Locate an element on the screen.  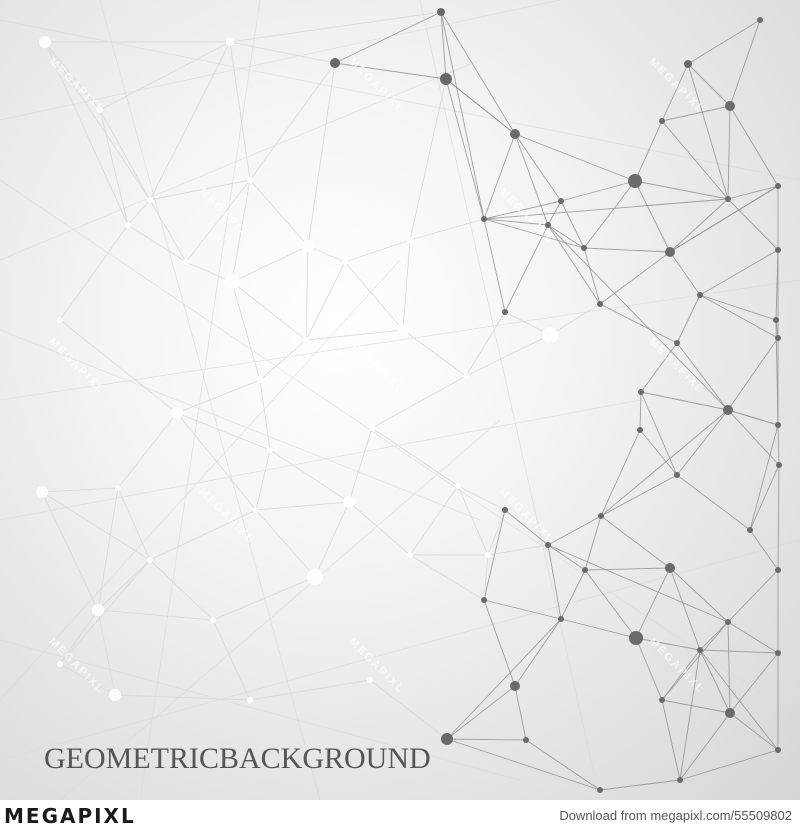
image-title: GEOMETRICBACKGROUND is located at coordinates (237, 758).